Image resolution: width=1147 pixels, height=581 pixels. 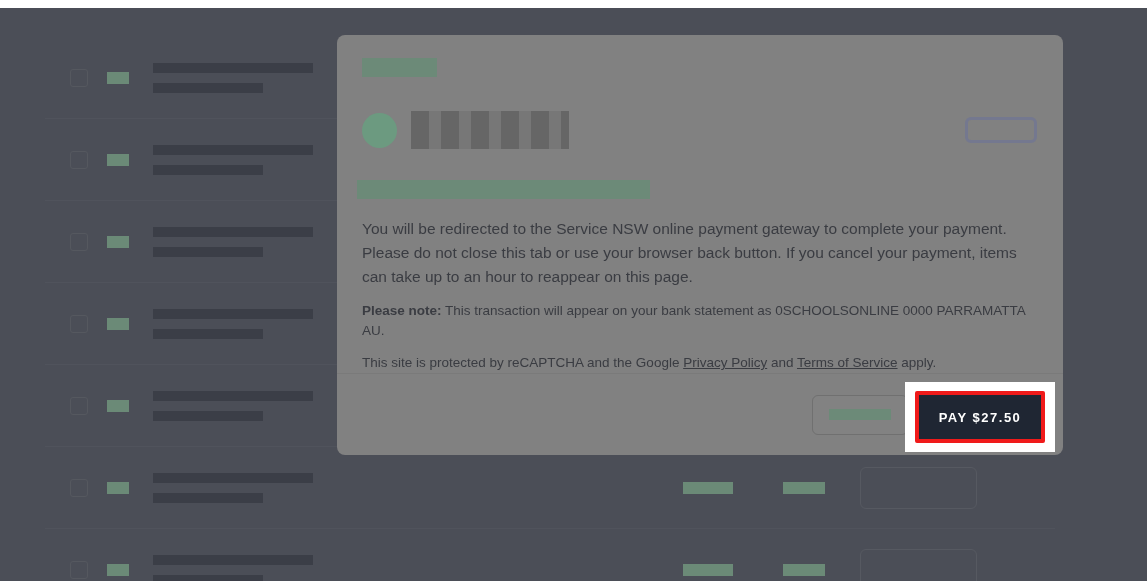 I want to click on avatar-circle, so click(x=379, y=130).